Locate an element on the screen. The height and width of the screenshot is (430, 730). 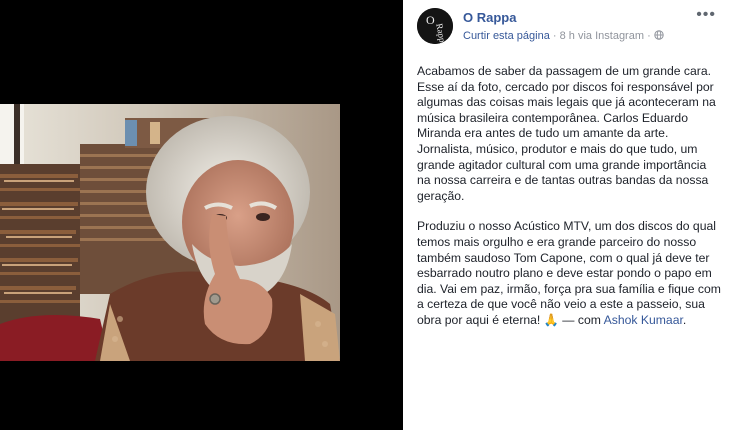
post-timestamp: 8 h via Instagram is located at coordinates (602, 36).